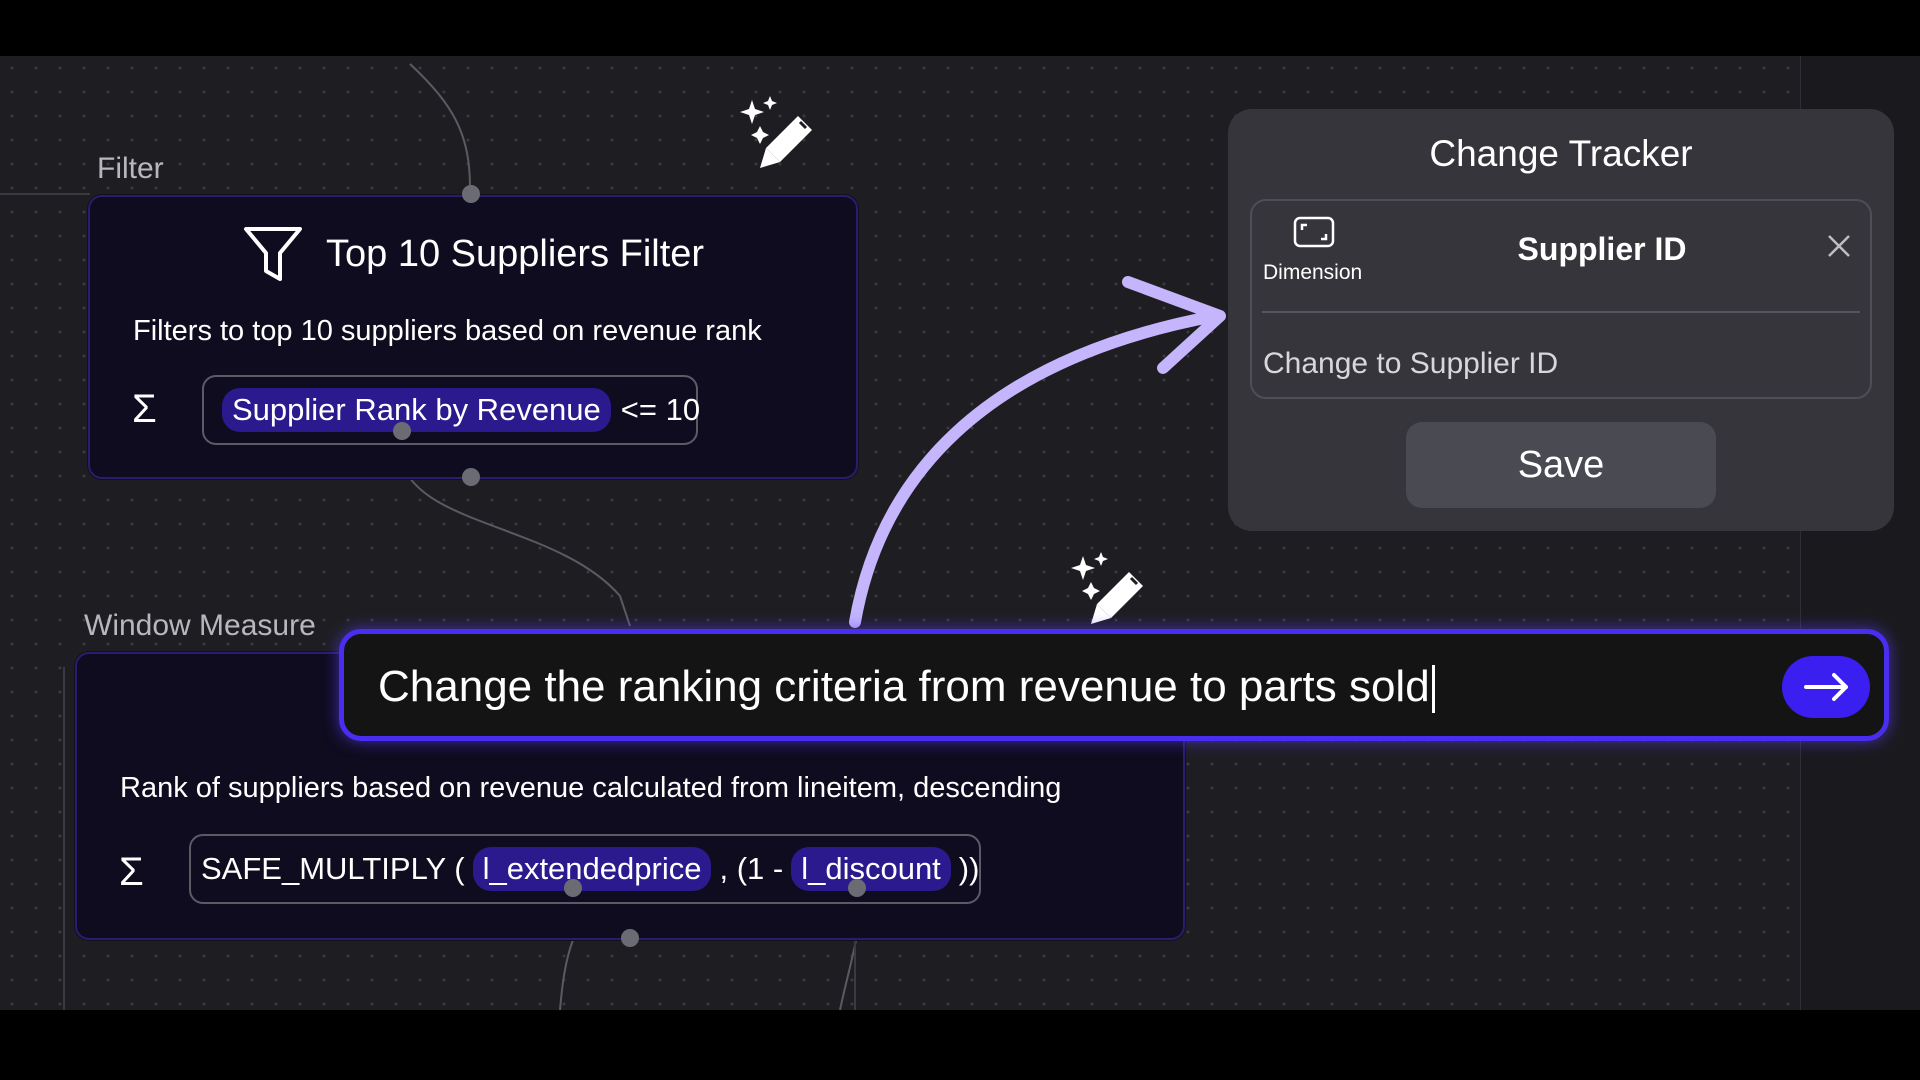 This screenshot has height=1080, width=1920. What do you see at coordinates (1037, 452) in the screenshot?
I see `curved-arrow-icon` at bounding box center [1037, 452].